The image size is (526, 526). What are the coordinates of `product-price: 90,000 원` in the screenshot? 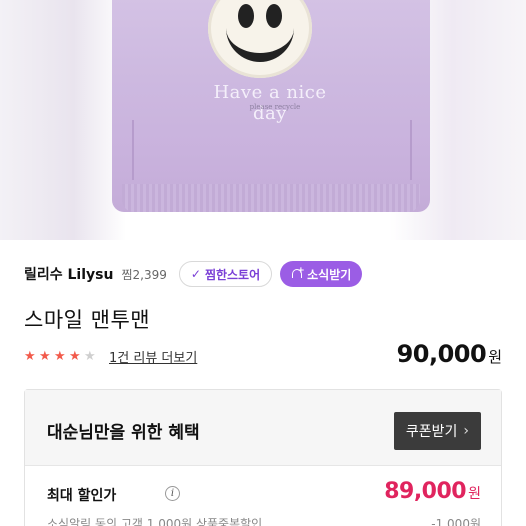 It's located at (449, 354).